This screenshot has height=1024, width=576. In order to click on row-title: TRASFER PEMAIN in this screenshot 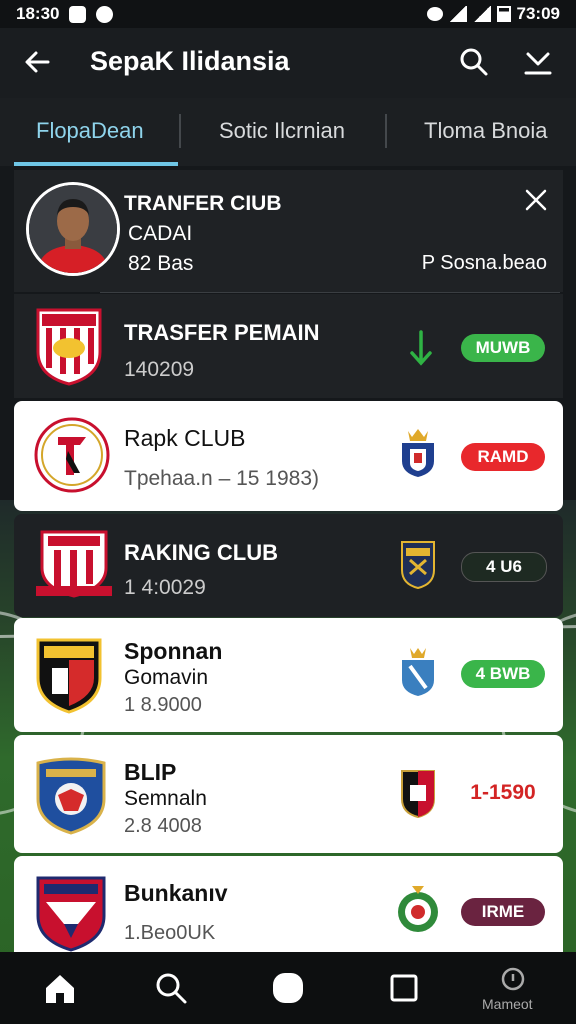, I will do `click(222, 332)`.